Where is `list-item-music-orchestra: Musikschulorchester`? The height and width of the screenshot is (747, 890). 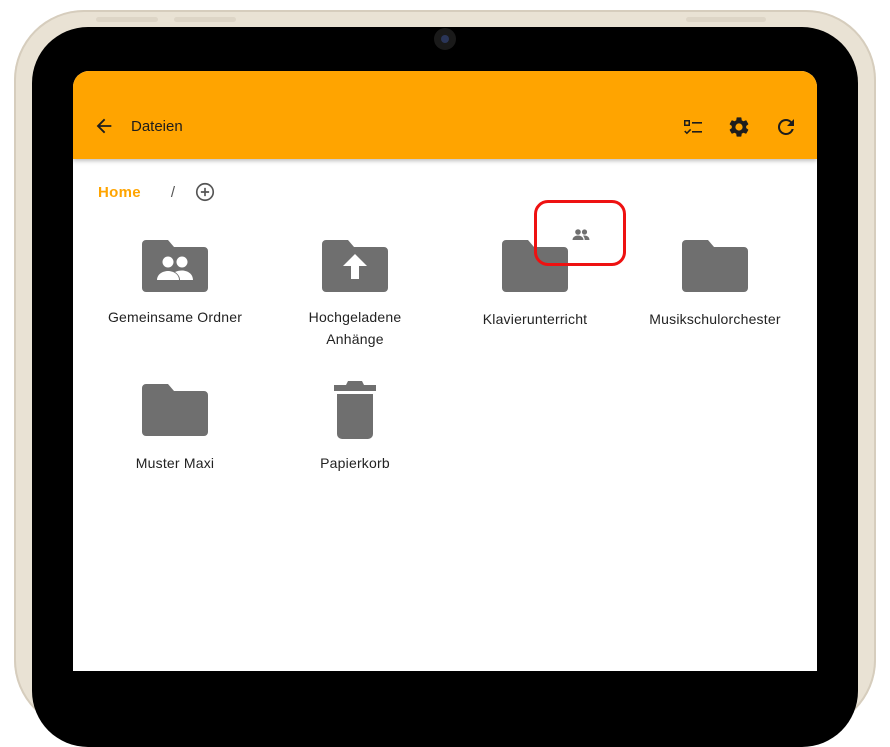
list-item-music-orchestra: Musikschulorchester is located at coordinates (715, 284).